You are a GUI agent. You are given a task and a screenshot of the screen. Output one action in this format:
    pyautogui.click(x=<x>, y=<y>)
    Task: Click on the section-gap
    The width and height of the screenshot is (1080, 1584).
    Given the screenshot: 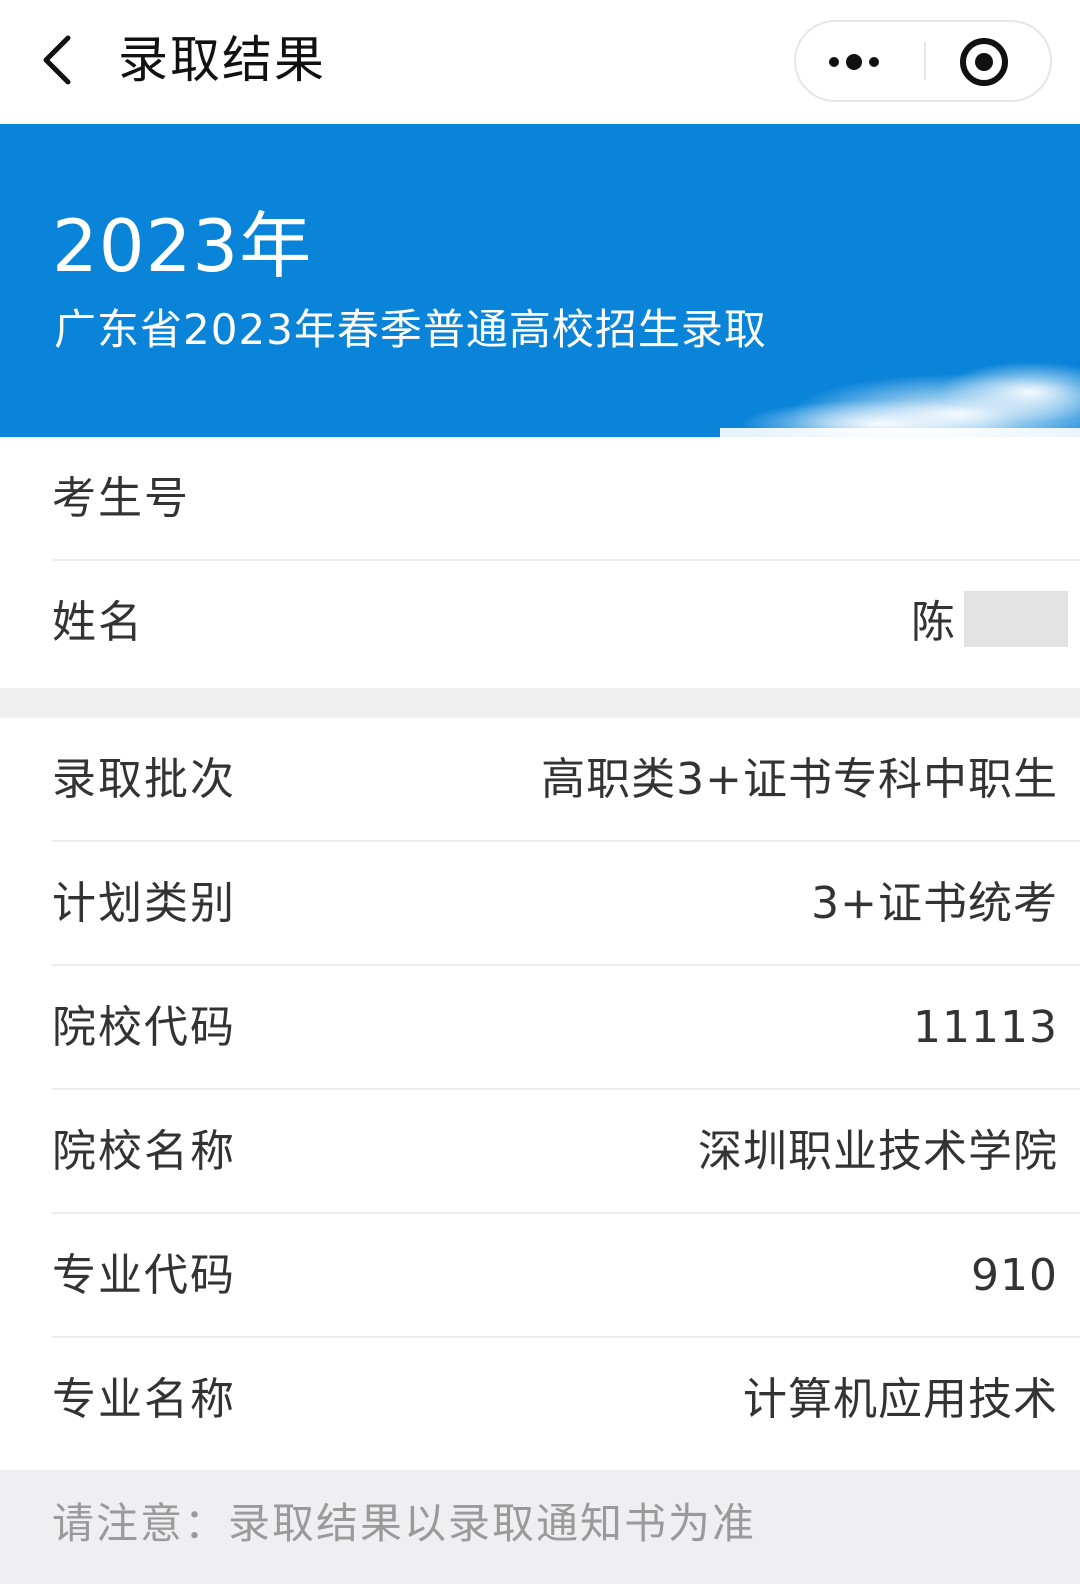 What is the action you would take?
    pyautogui.click(x=540, y=703)
    